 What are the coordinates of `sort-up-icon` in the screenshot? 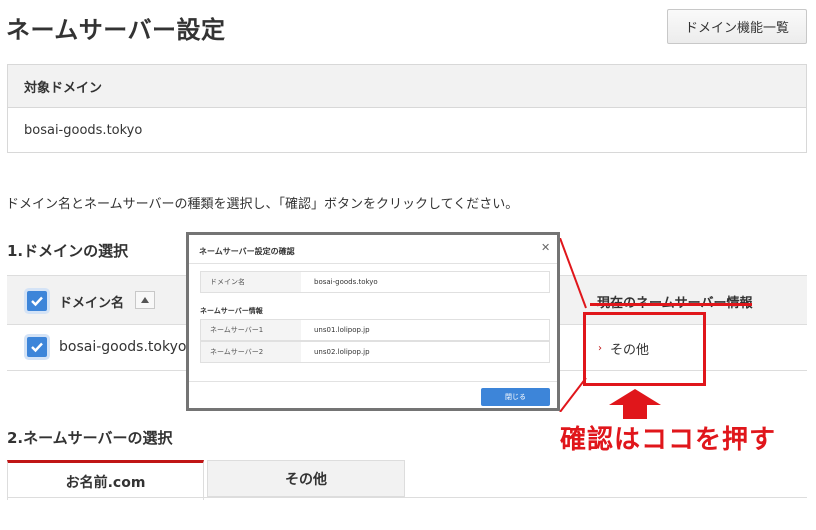 It's located at (145, 300).